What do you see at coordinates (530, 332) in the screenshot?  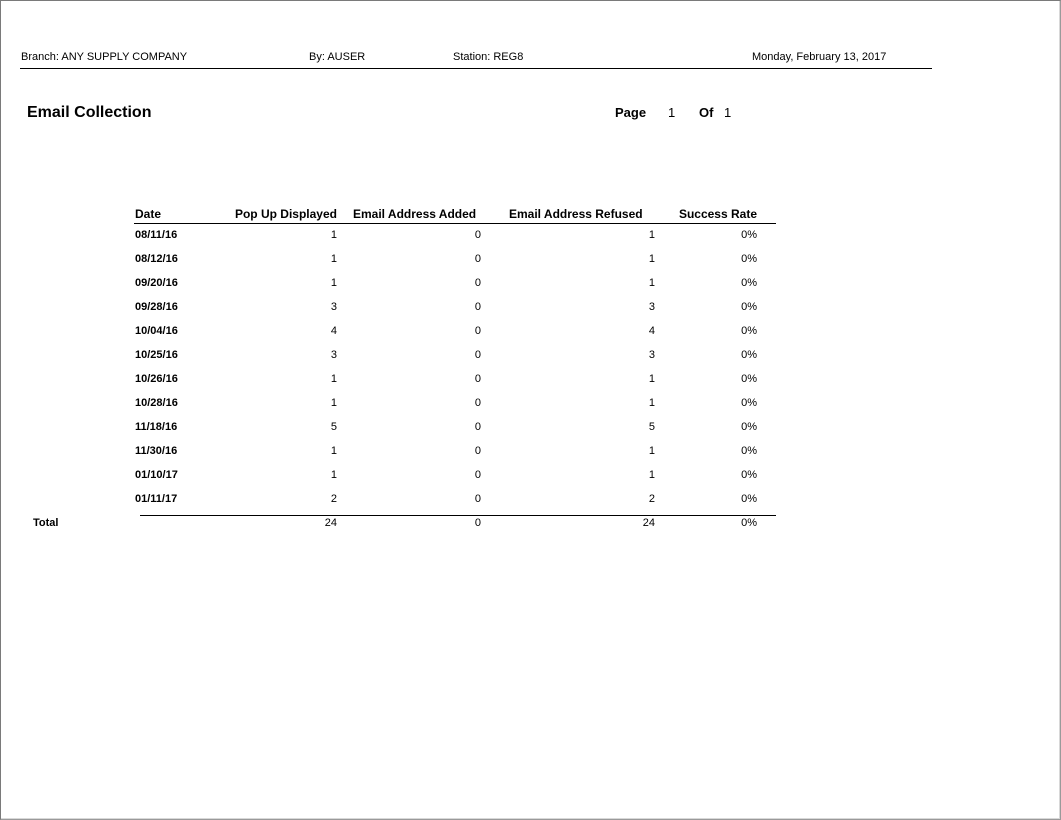 I see `table-row: 10/04/16 4 0 4 0%` at bounding box center [530, 332].